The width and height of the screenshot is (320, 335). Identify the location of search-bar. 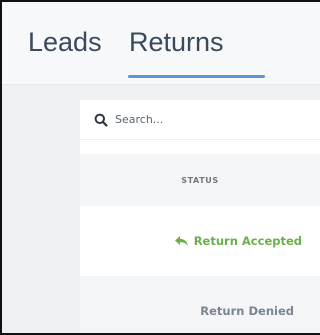
(200, 120).